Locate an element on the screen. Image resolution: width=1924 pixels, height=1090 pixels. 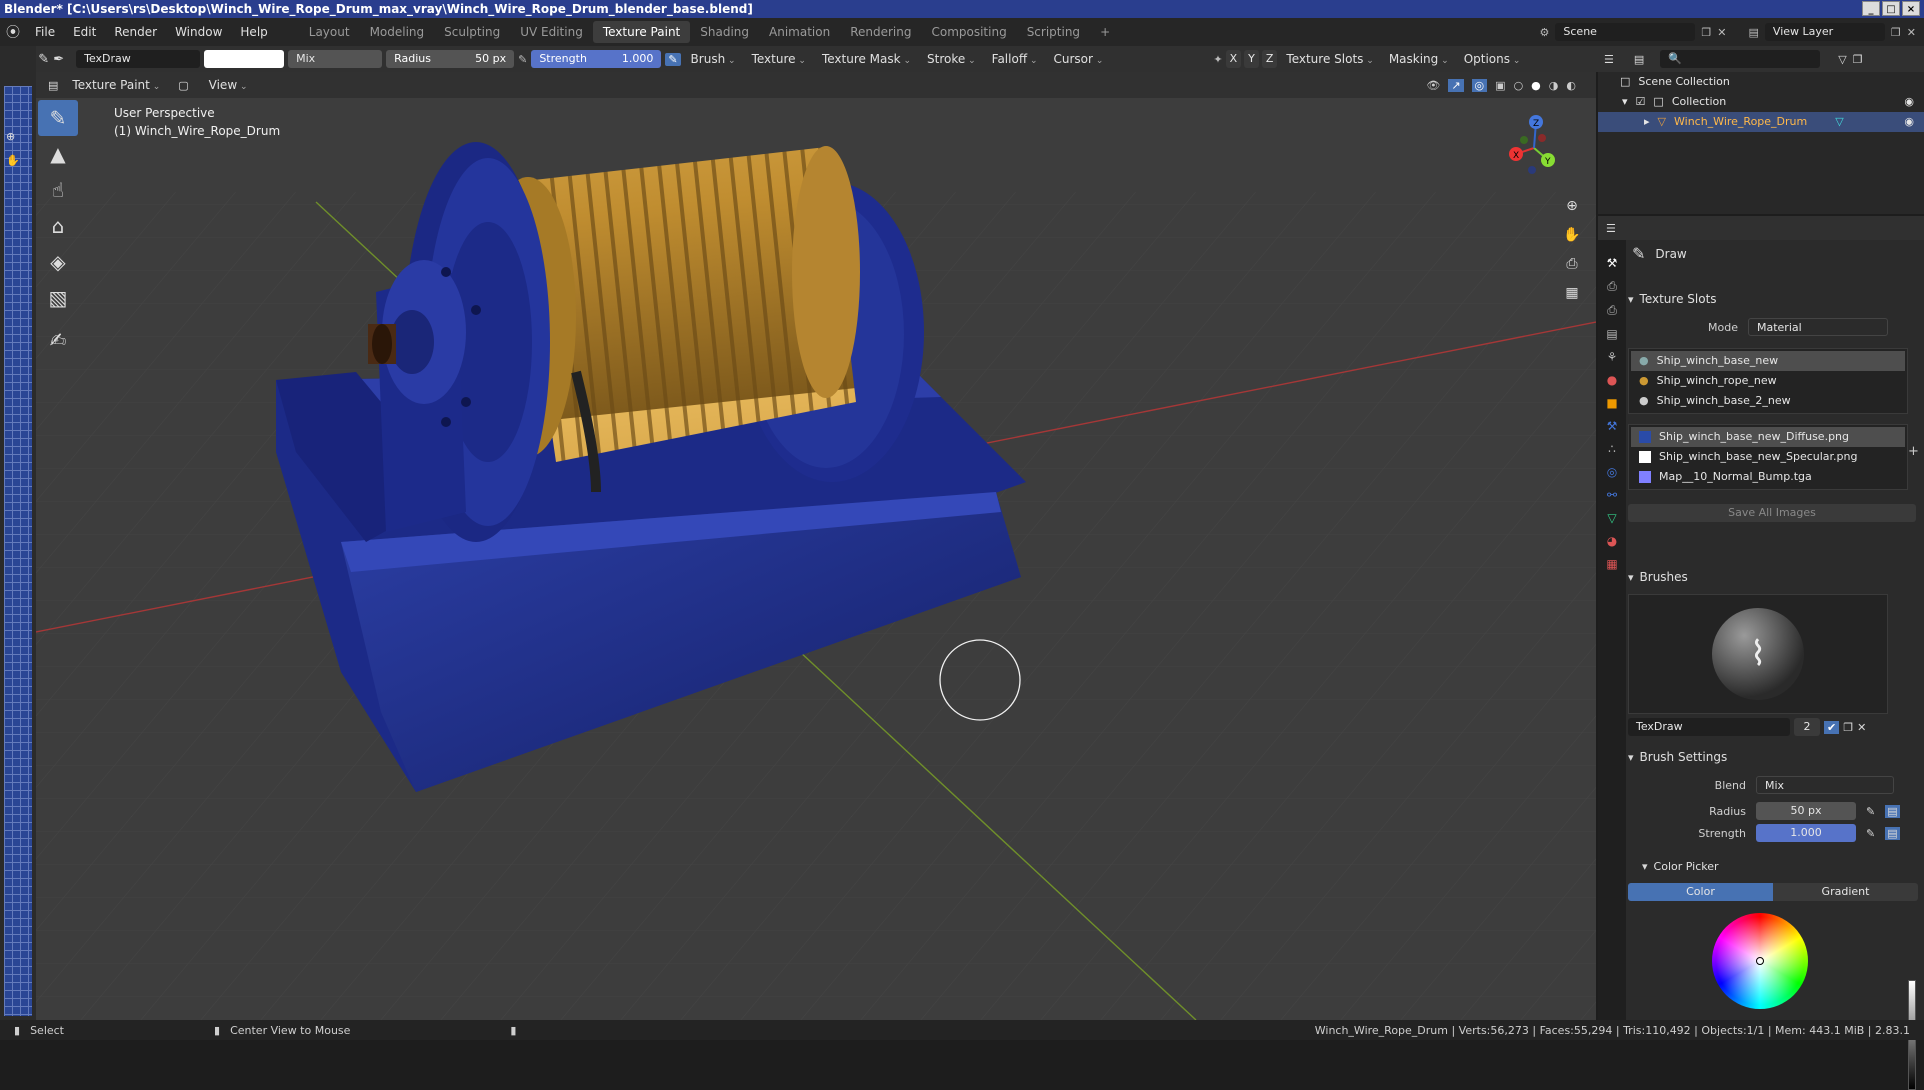
strength-slider: Strength 1.000 is located at coordinates (596, 59).